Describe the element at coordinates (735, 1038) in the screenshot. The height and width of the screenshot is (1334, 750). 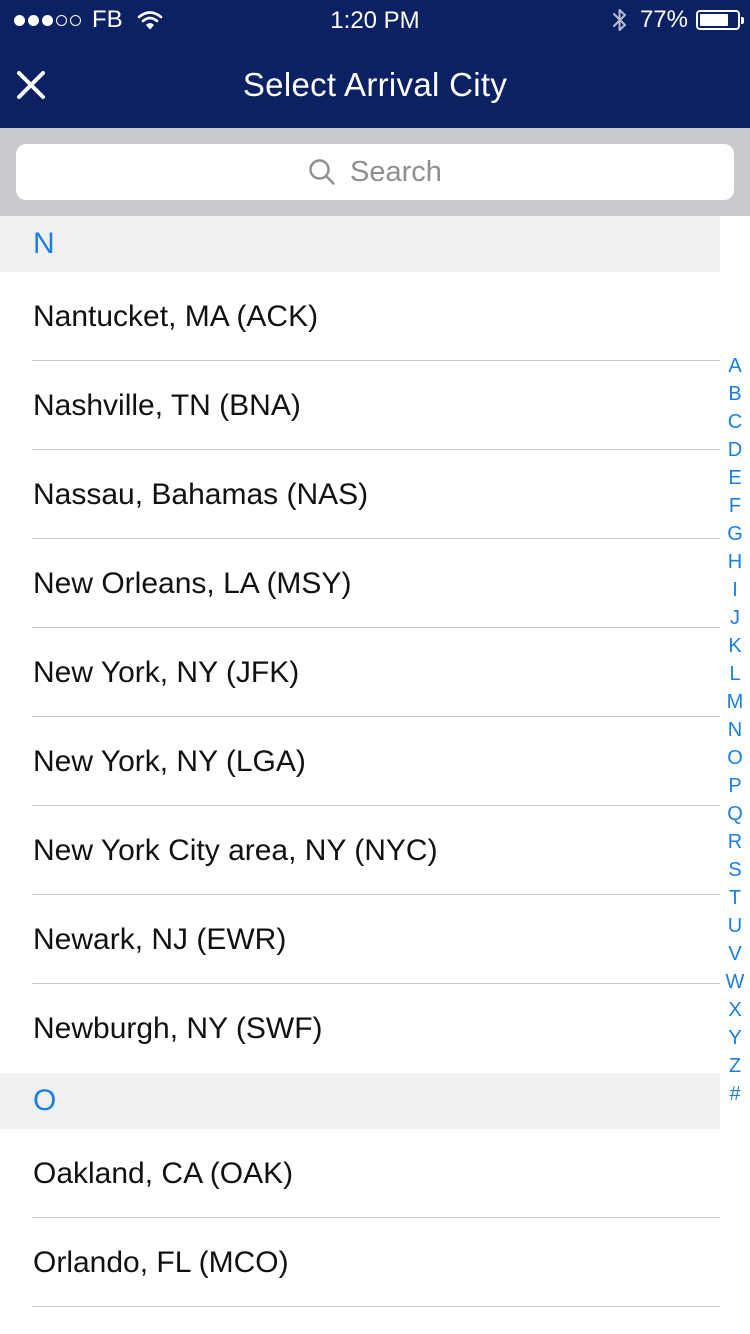
I see `index-letter: Y` at that location.